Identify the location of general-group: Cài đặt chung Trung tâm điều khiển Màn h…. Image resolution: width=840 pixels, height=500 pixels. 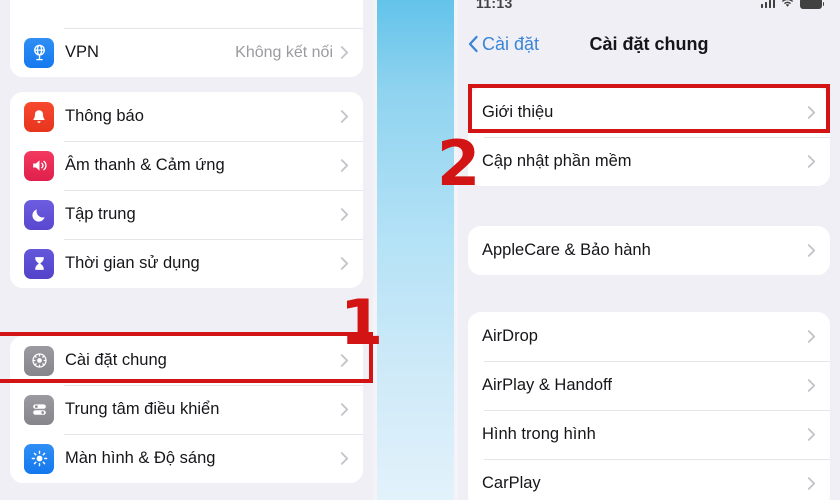
(186, 409).